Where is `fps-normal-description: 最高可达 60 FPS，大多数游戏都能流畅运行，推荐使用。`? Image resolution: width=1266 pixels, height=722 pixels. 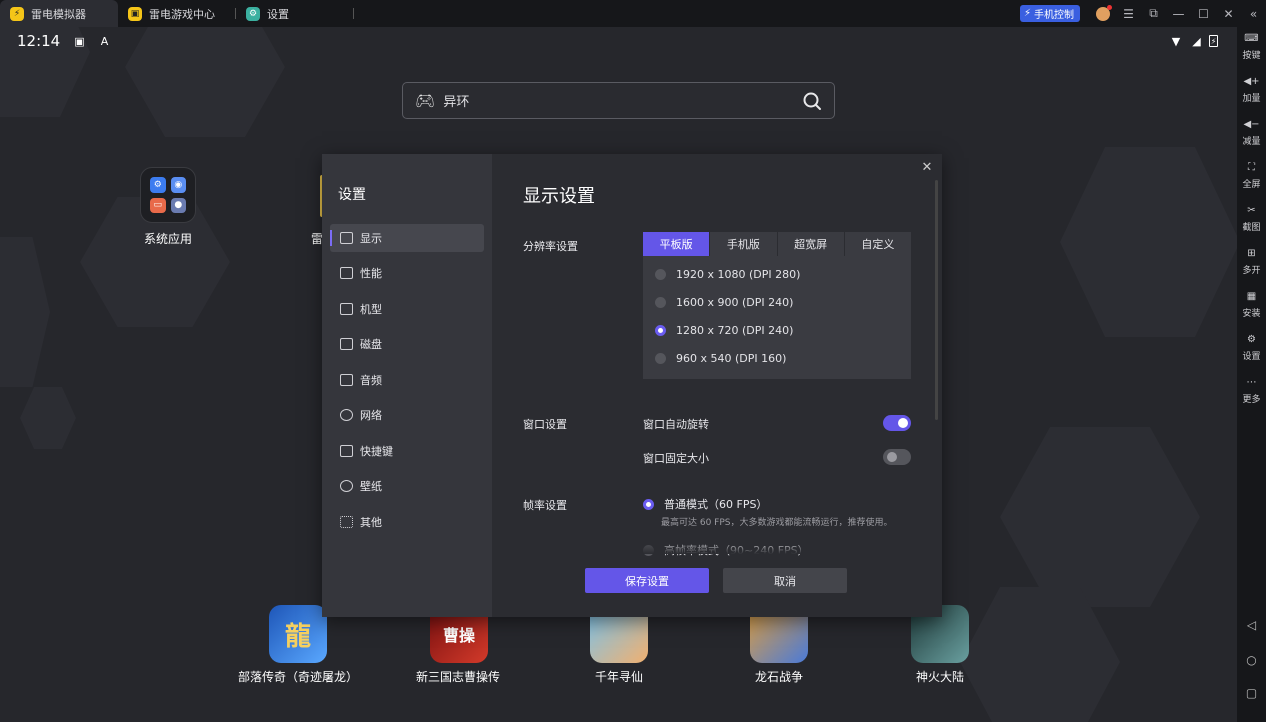 fps-normal-description: 最高可达 60 FPS，大多数游戏都能流畅运行，推荐使用。 is located at coordinates (777, 523).